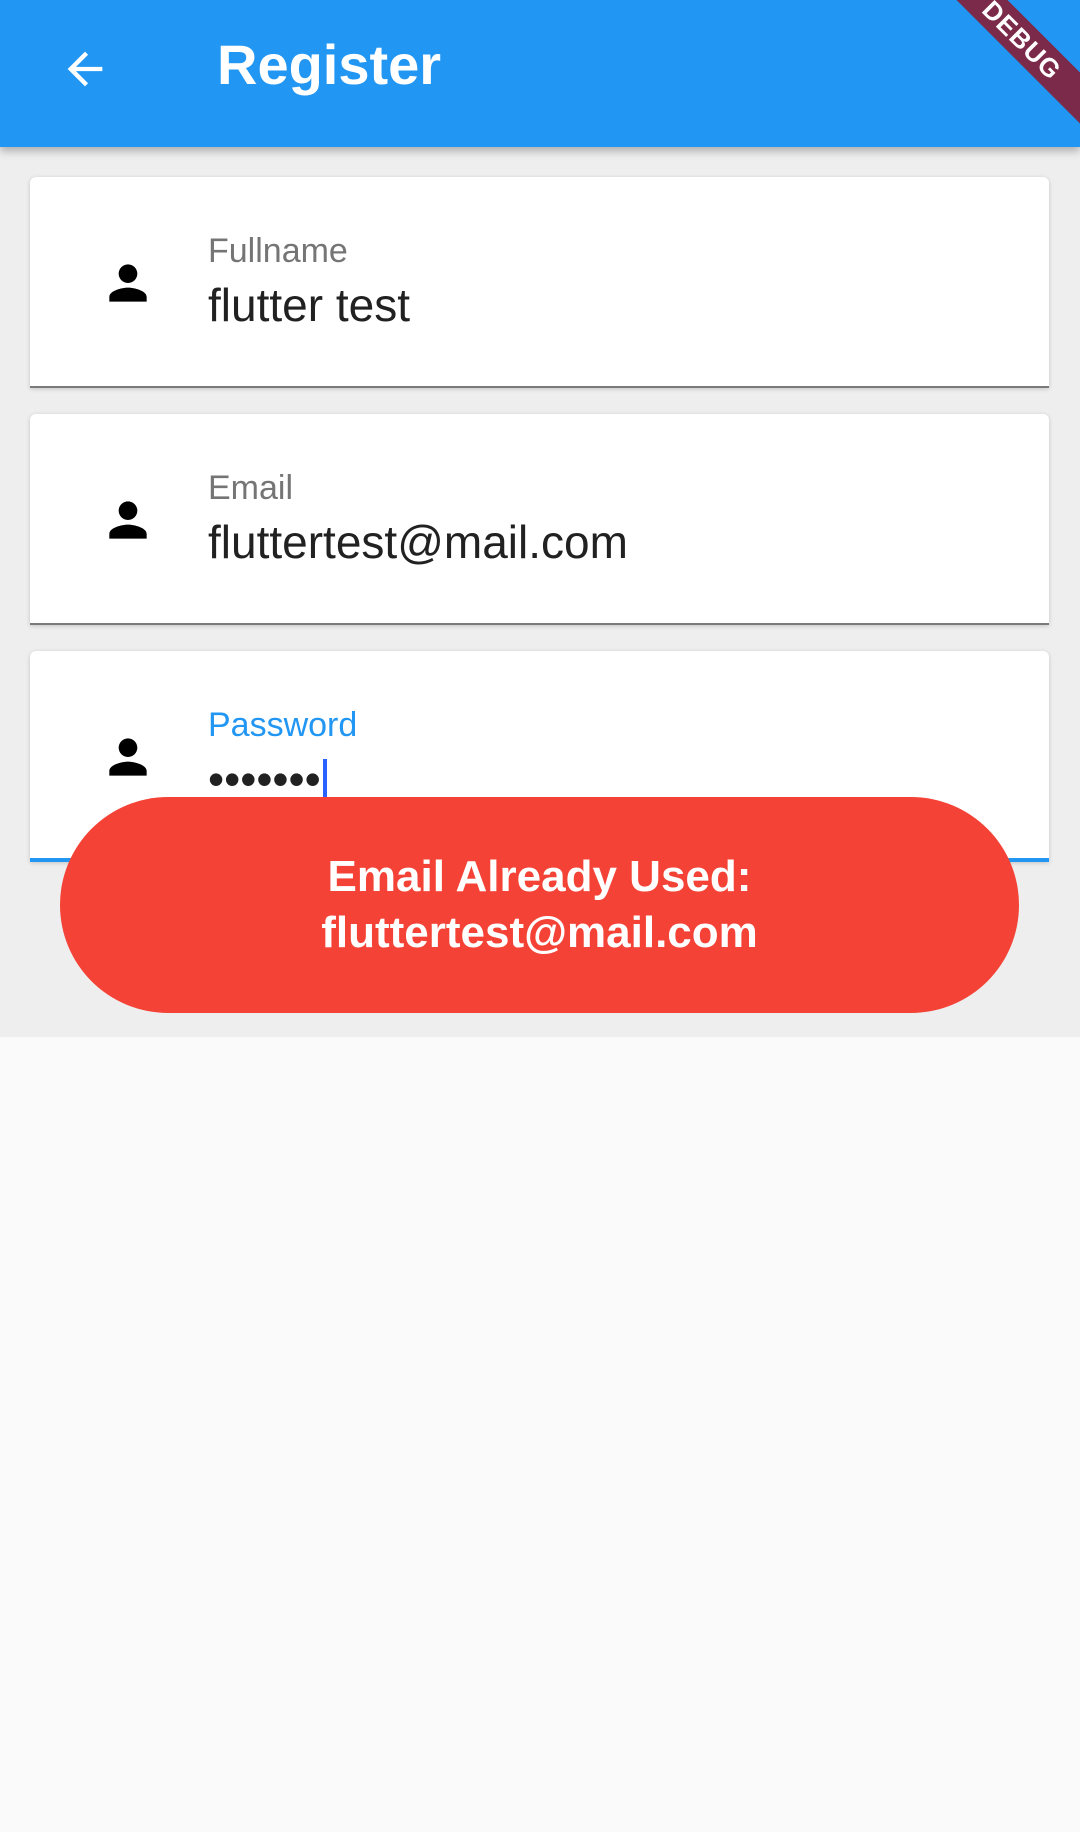 The image size is (1080, 1832). What do you see at coordinates (540, 73) in the screenshot?
I see `app-bar: Register` at bounding box center [540, 73].